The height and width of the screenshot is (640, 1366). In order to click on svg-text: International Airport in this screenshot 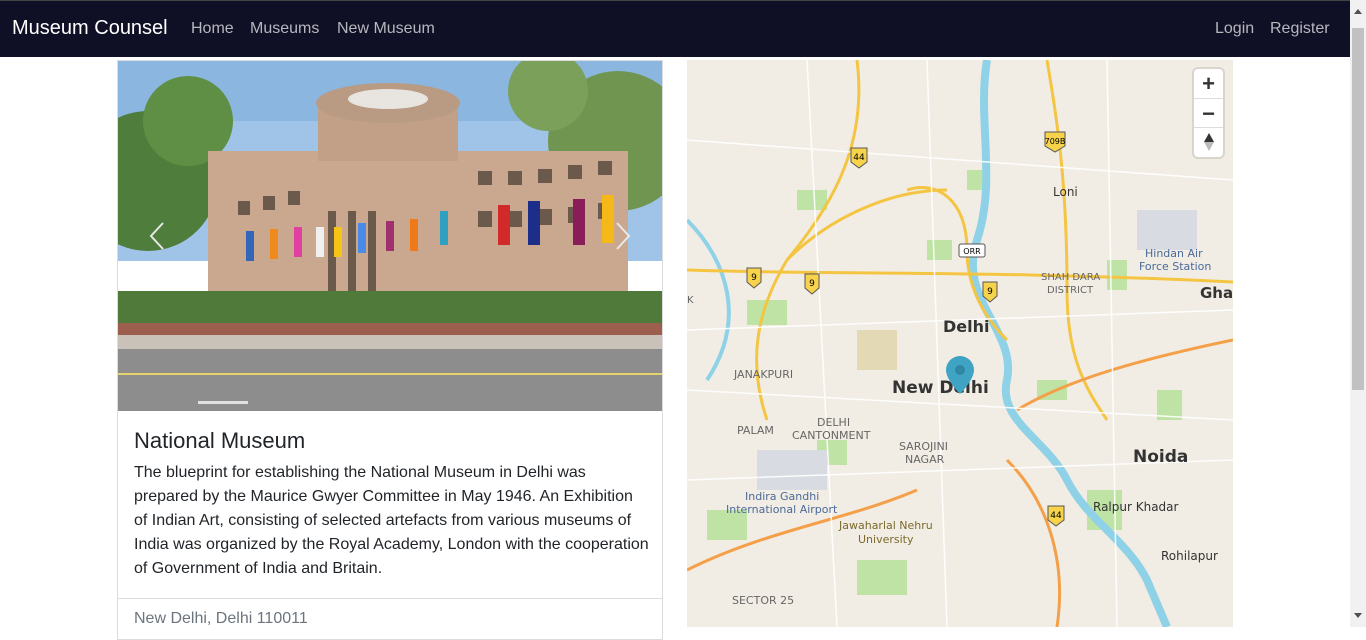, I will do `click(782, 509)`.